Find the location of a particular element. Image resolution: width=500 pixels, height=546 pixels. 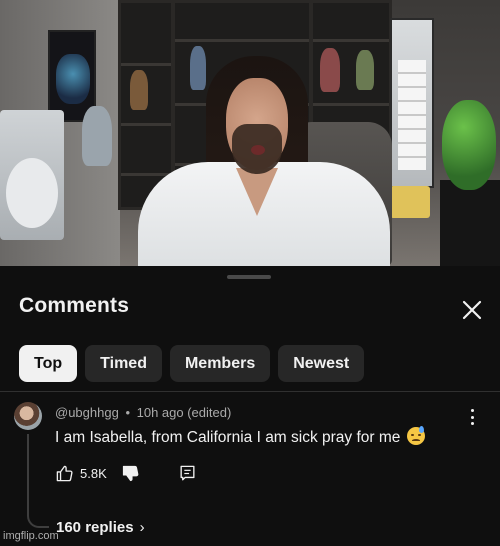

like-count: 5.8K is located at coordinates (93, 473).